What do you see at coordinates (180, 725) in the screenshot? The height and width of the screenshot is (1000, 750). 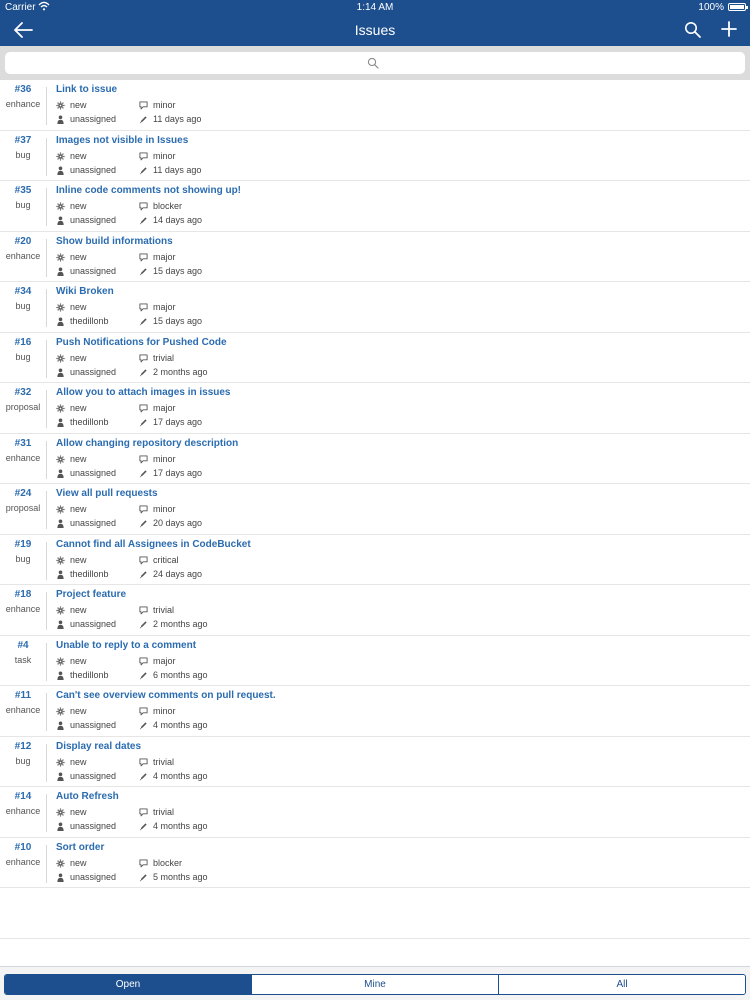 I see `issue-updated-text: 4 months ago` at bounding box center [180, 725].